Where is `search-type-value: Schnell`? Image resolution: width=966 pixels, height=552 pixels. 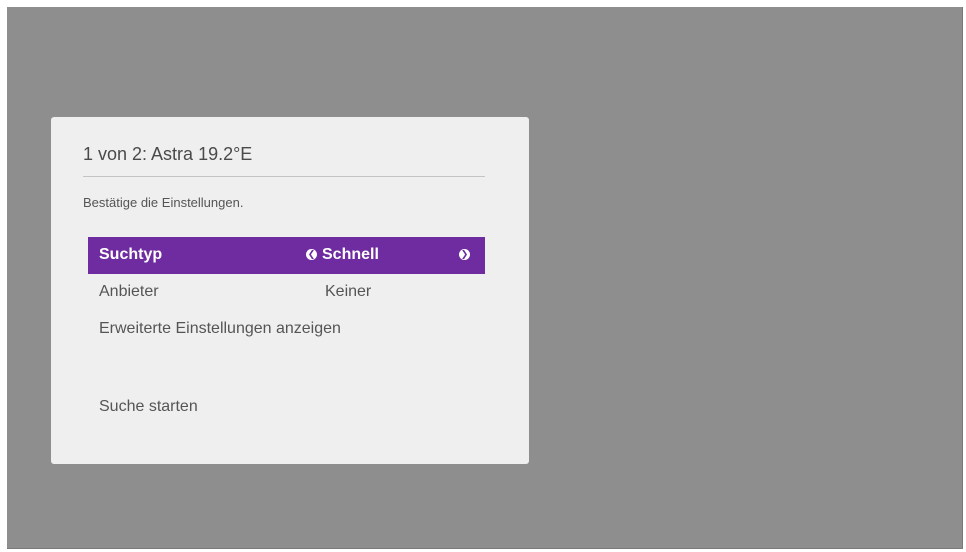 search-type-value: Schnell is located at coordinates (350, 254).